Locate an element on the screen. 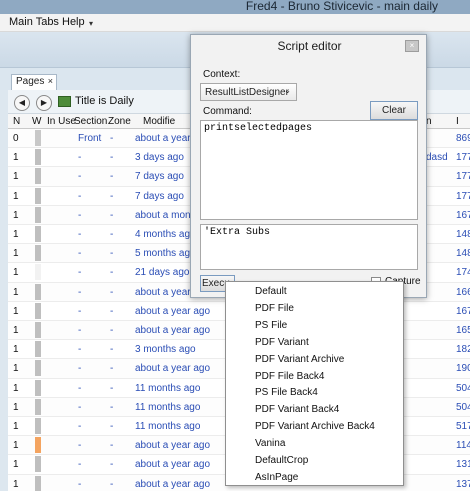 The image size is (470, 491). output-text-area: 'Extra Subs is located at coordinates (309, 247).